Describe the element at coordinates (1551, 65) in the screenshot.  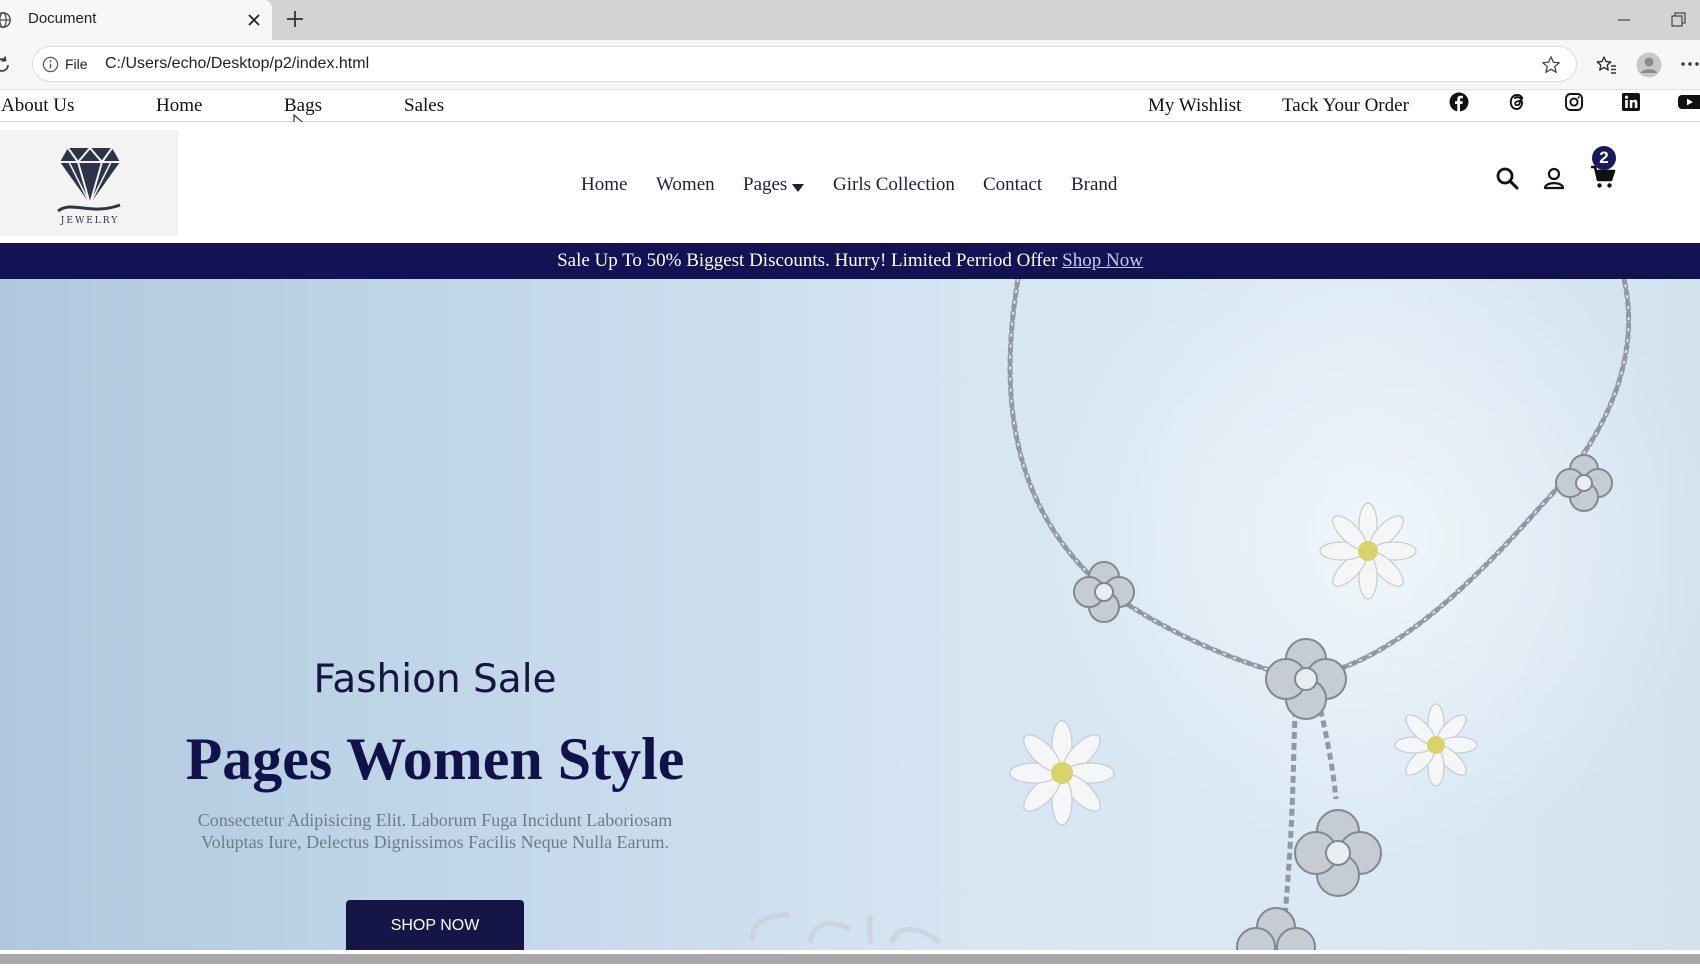
I see `star-icon` at that location.